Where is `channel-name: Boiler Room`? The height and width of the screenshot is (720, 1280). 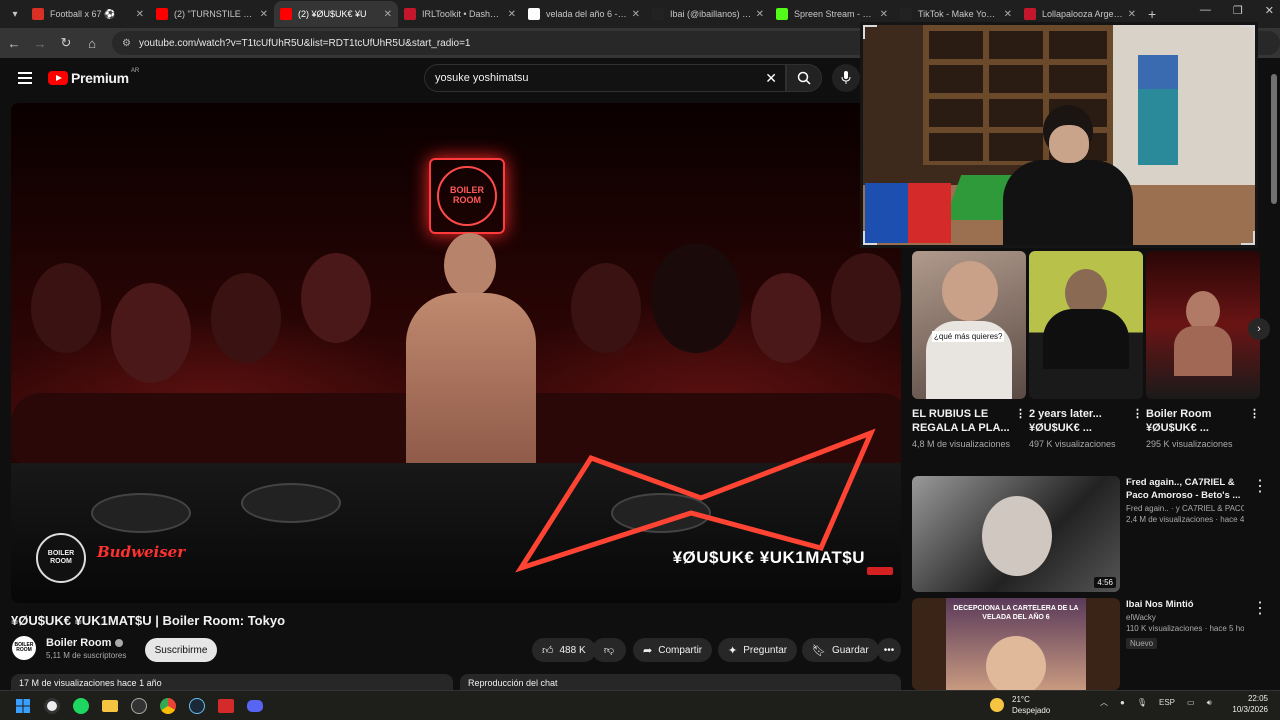
channel-name: Boiler Room is located at coordinates (78, 643).